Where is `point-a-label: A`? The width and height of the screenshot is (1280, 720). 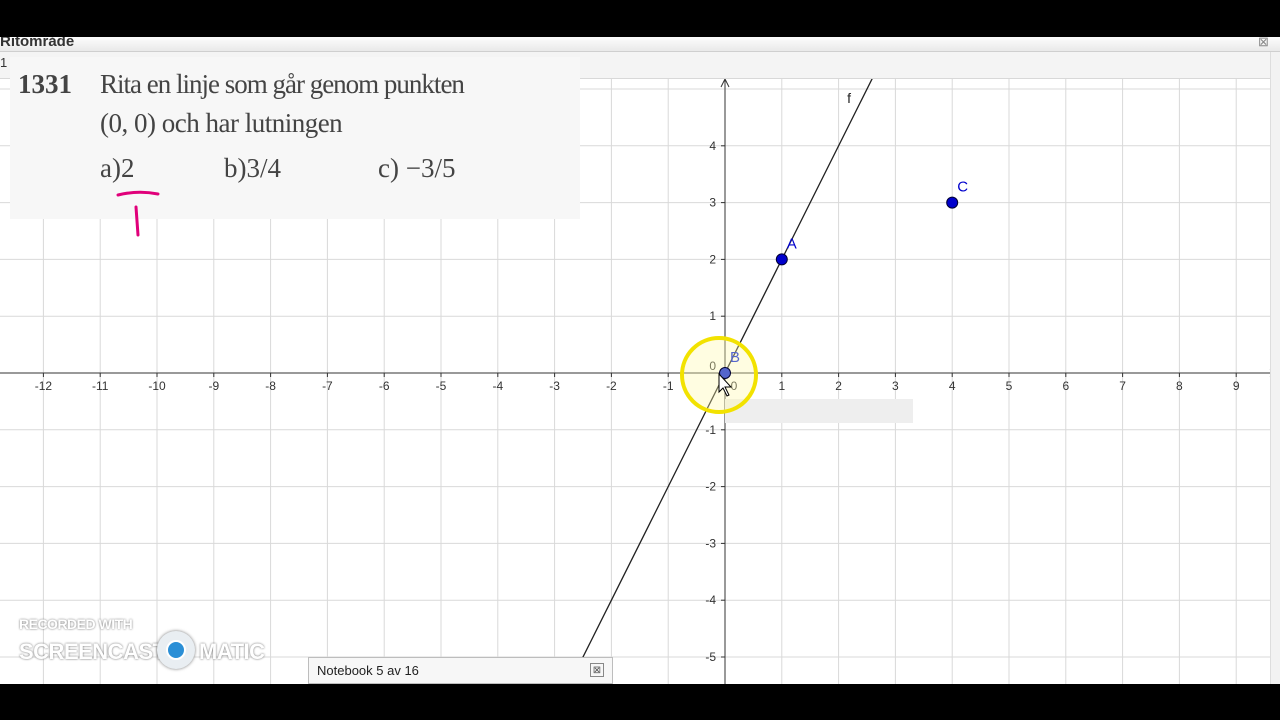 point-a-label: A is located at coordinates (792, 243).